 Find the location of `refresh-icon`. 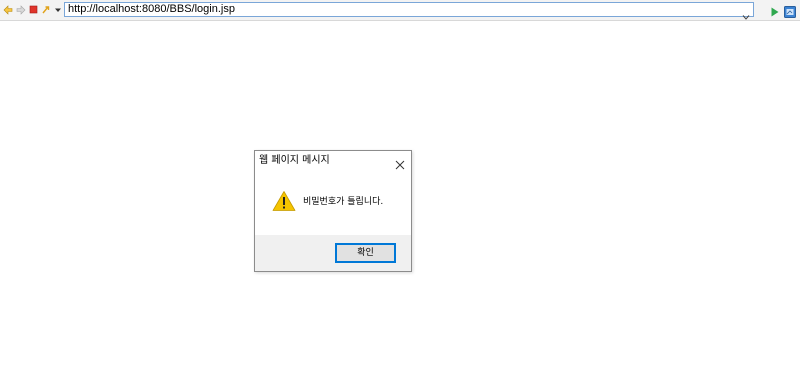

refresh-icon is located at coordinates (46, 9).